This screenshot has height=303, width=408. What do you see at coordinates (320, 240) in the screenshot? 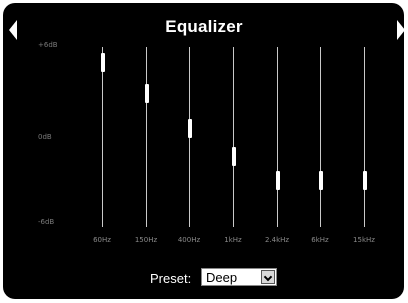
I see `frequency-label: 6kHz` at bounding box center [320, 240].